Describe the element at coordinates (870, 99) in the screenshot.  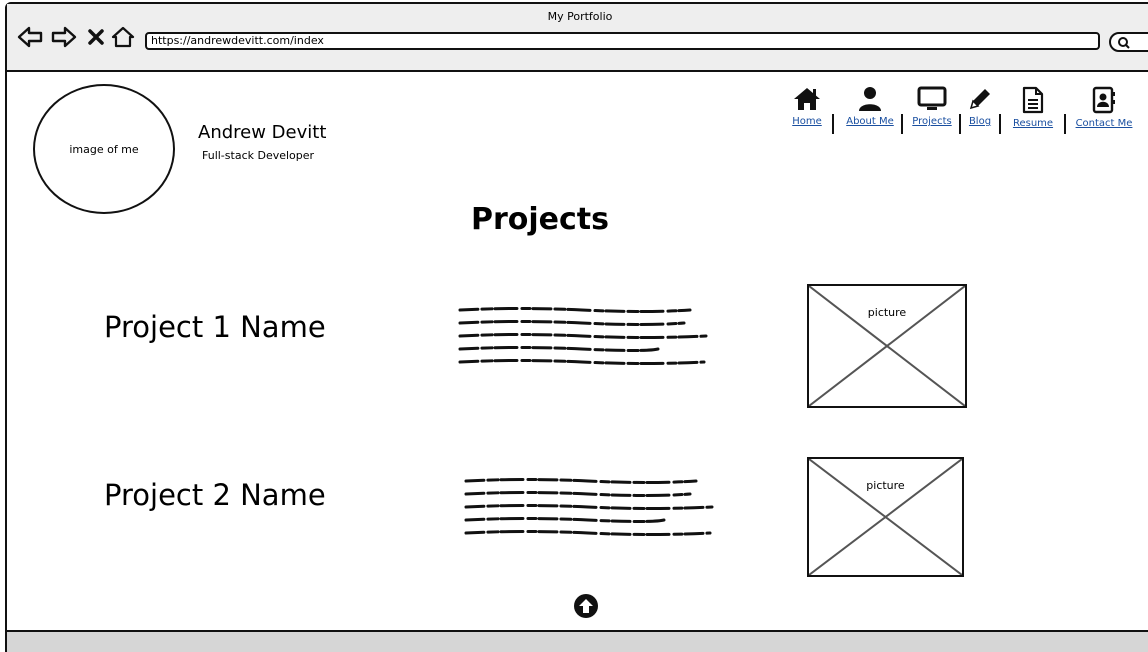
I see `user-icon` at that location.